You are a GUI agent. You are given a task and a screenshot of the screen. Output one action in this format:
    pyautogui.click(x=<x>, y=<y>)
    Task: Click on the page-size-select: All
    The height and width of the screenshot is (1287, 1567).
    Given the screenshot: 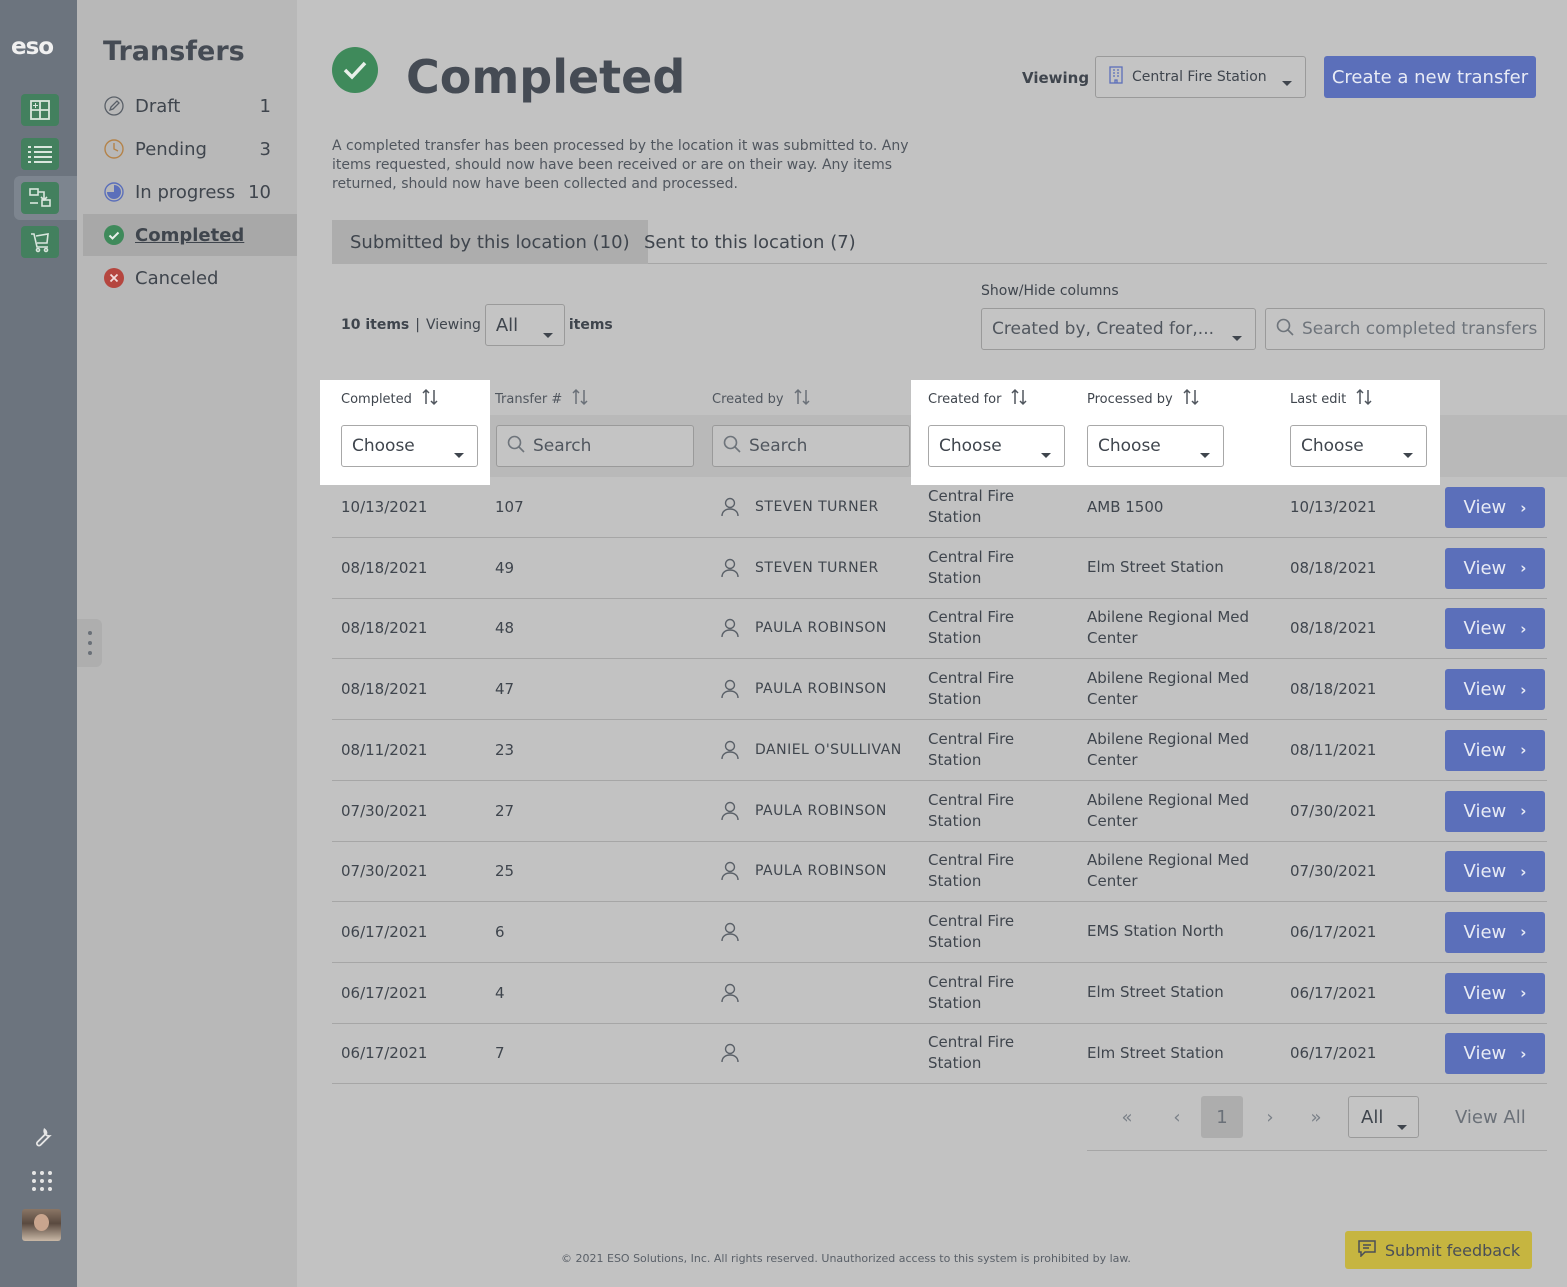 What is the action you would take?
    pyautogui.click(x=1383, y=1117)
    